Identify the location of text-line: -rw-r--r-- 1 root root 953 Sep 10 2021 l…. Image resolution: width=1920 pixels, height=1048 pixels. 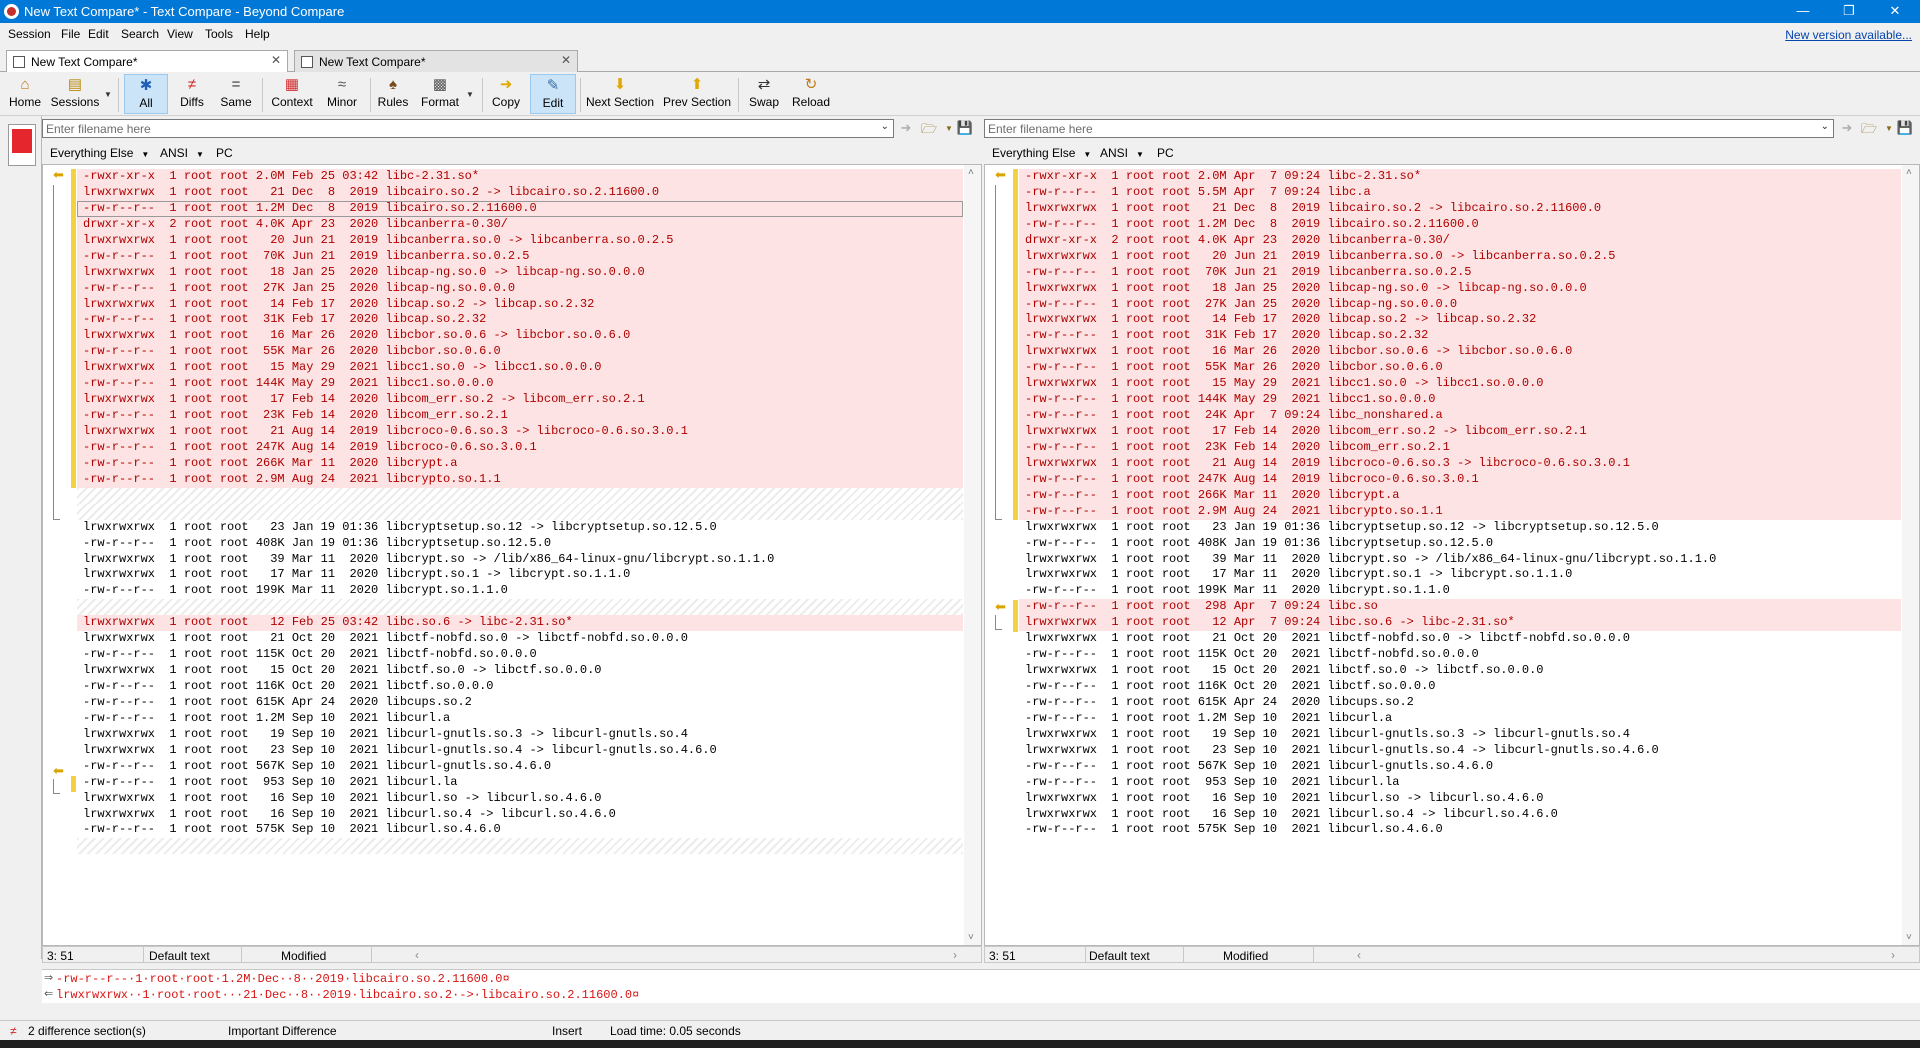
(520, 783).